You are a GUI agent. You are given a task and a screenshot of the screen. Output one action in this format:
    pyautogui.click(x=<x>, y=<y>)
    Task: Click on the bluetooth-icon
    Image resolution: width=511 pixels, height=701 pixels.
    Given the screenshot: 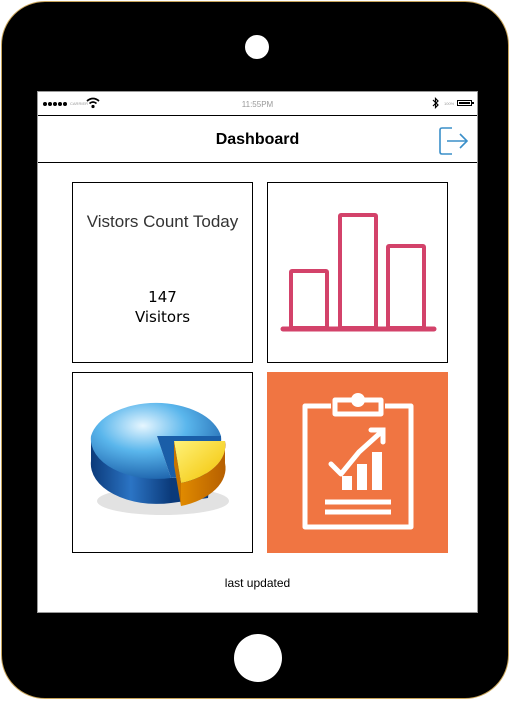 What is the action you would take?
    pyautogui.click(x=435, y=103)
    